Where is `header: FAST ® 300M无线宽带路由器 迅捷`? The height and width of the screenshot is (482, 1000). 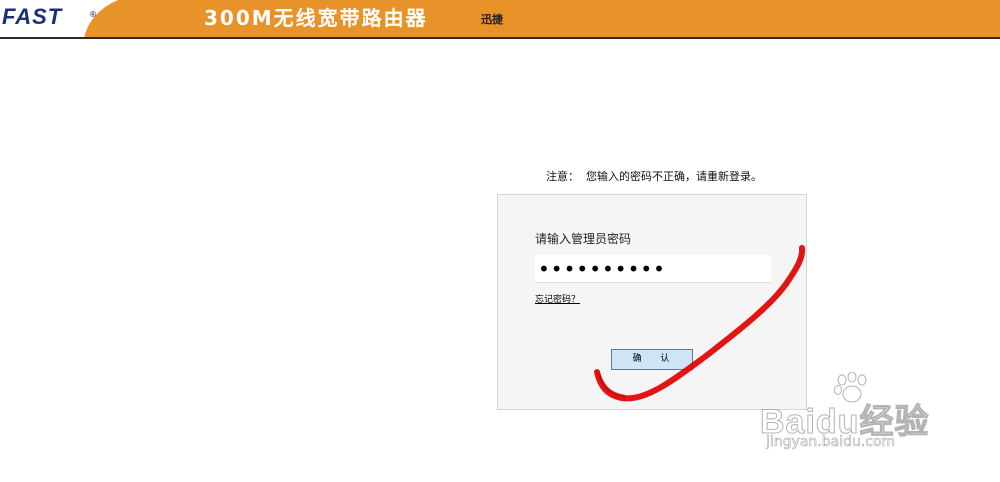 header: FAST ® 300M无线宽带路由器 迅捷 is located at coordinates (500, 19).